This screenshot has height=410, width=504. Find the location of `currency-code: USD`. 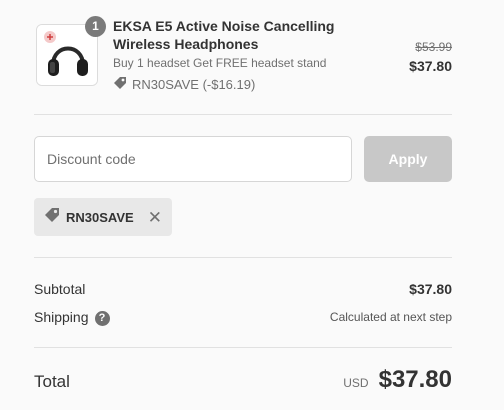

currency-code: USD is located at coordinates (356, 383).